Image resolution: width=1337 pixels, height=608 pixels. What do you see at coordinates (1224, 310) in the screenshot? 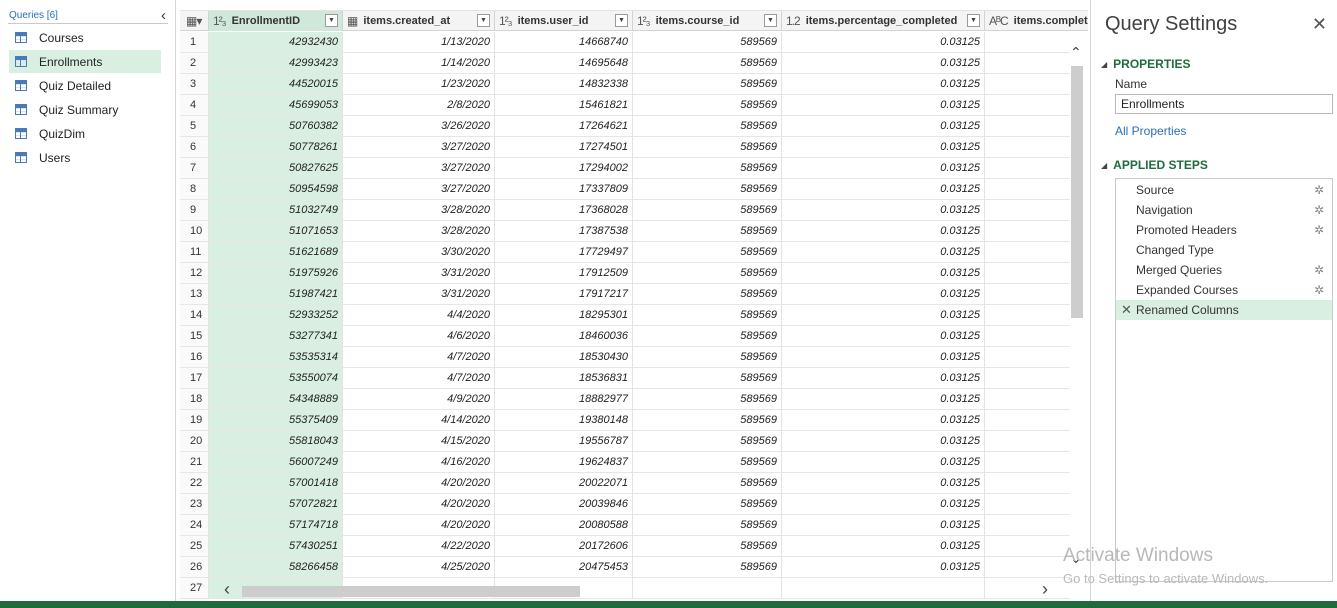
I see `applied-step: ✕ Renamed Columns` at bounding box center [1224, 310].